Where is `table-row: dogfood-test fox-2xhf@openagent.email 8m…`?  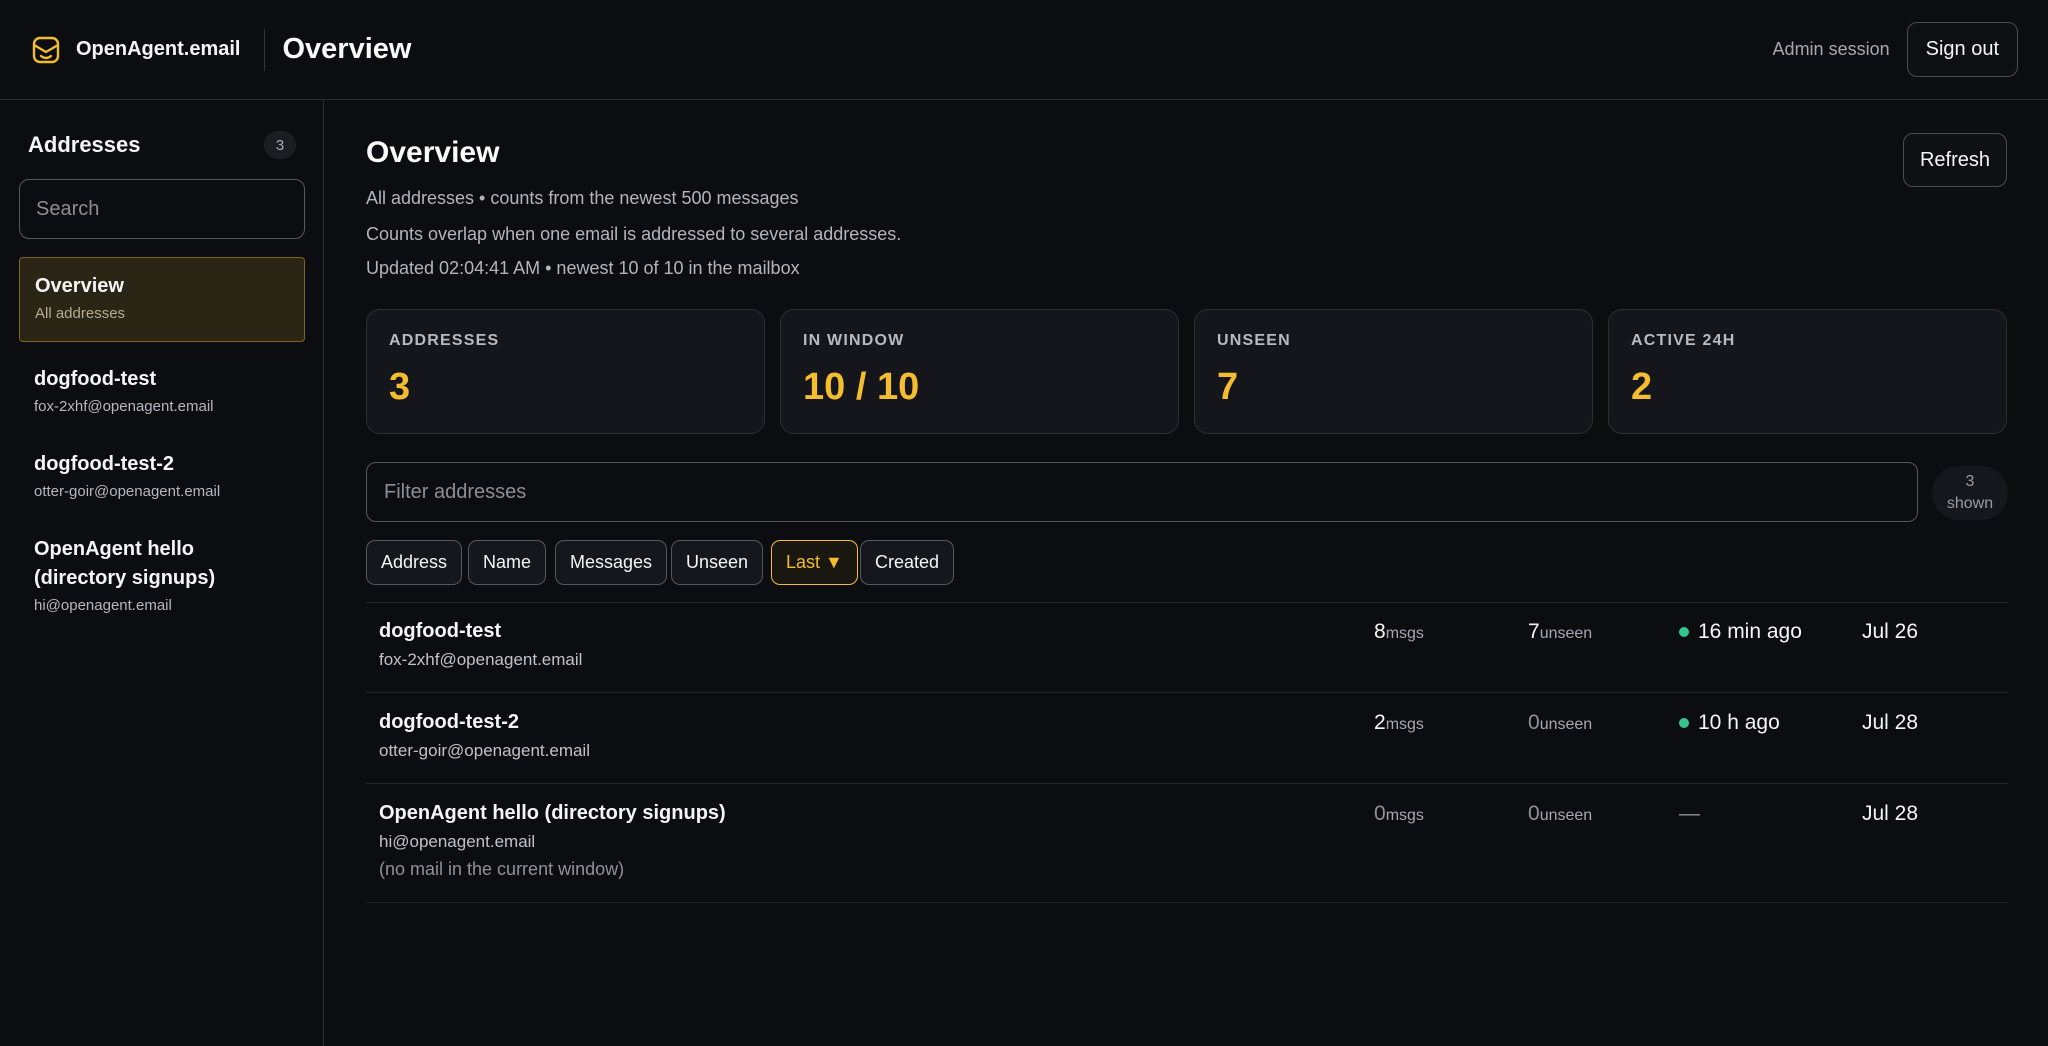 table-row: dogfood-test fox-2xhf@openagent.email 8m… is located at coordinates (1187, 656).